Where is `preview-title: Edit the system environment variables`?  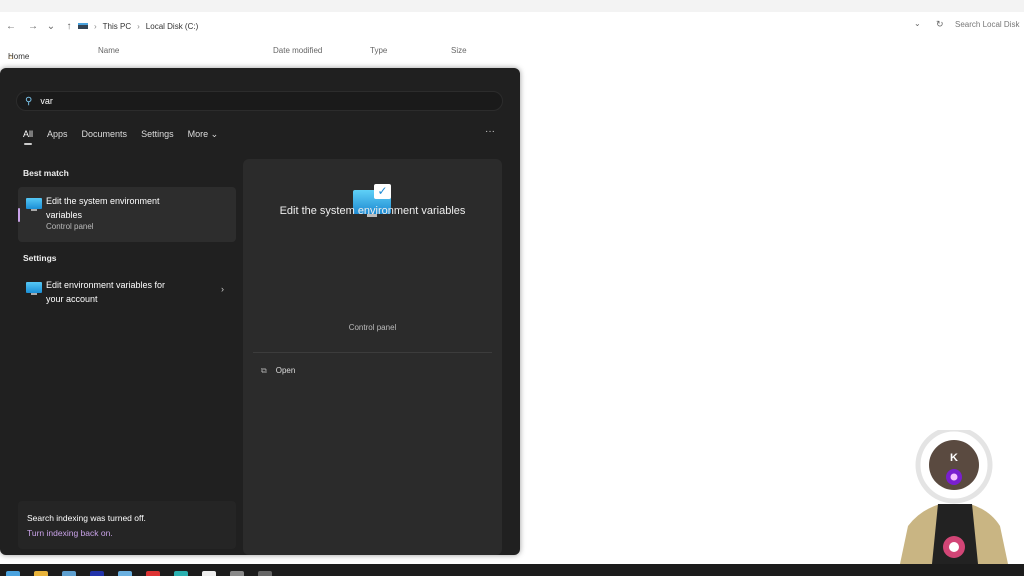
preview-title: Edit the system environment variables is located at coordinates (372, 211).